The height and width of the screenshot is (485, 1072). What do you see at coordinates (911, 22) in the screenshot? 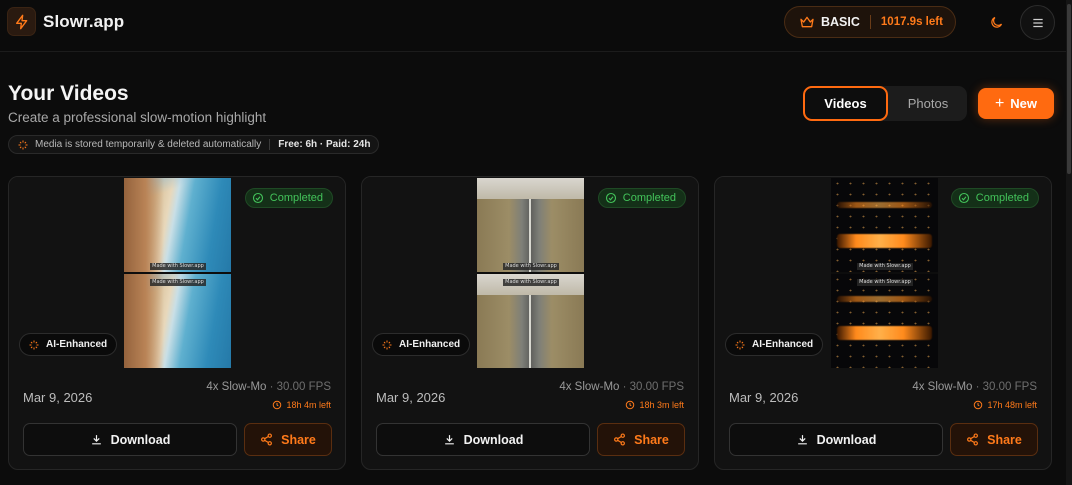
I see `plan-time-left: 1017.9s left` at bounding box center [911, 22].